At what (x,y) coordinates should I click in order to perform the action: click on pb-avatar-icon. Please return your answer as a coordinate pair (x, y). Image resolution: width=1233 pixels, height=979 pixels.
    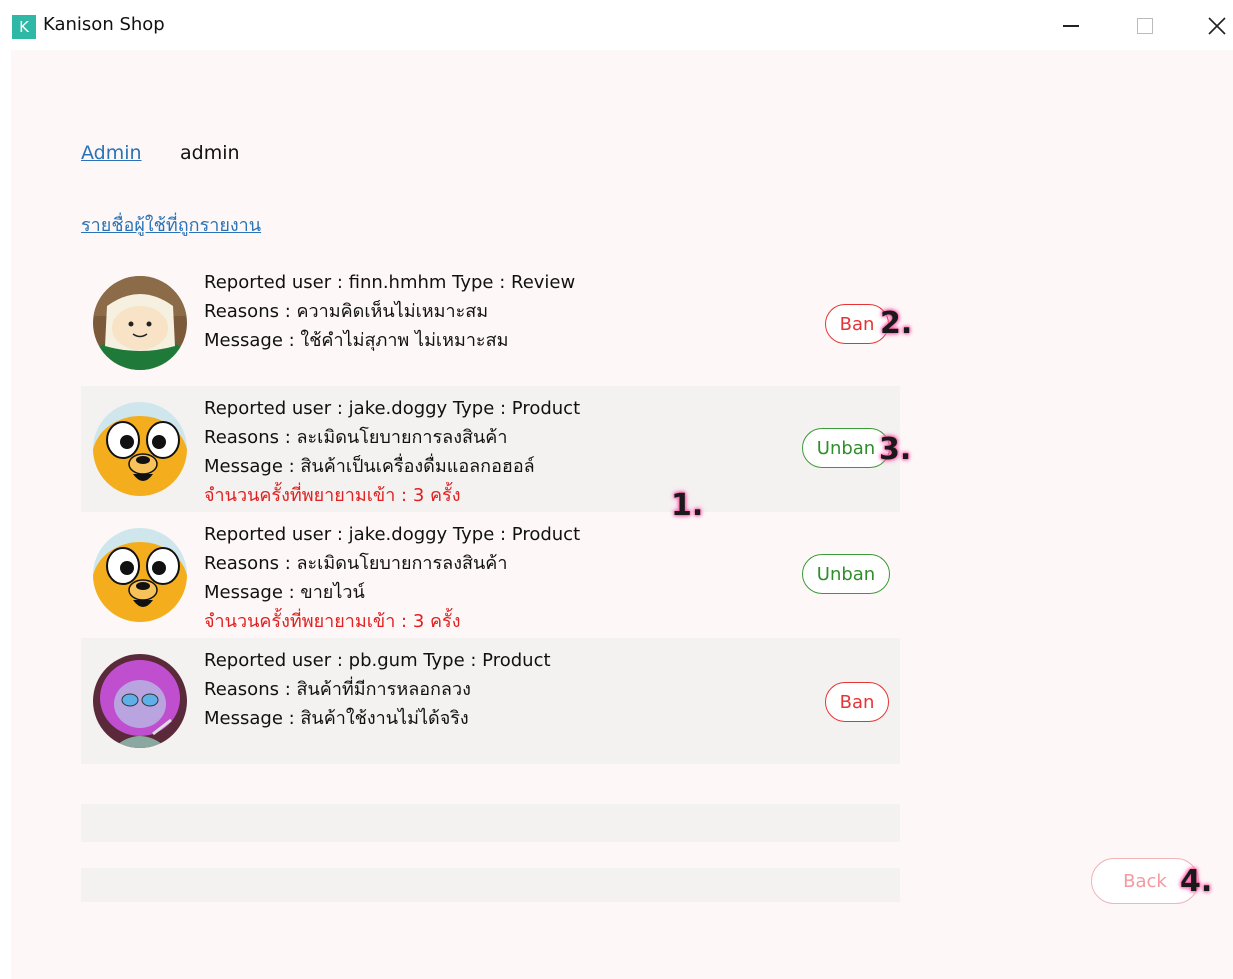
    Looking at the image, I should click on (140, 701).